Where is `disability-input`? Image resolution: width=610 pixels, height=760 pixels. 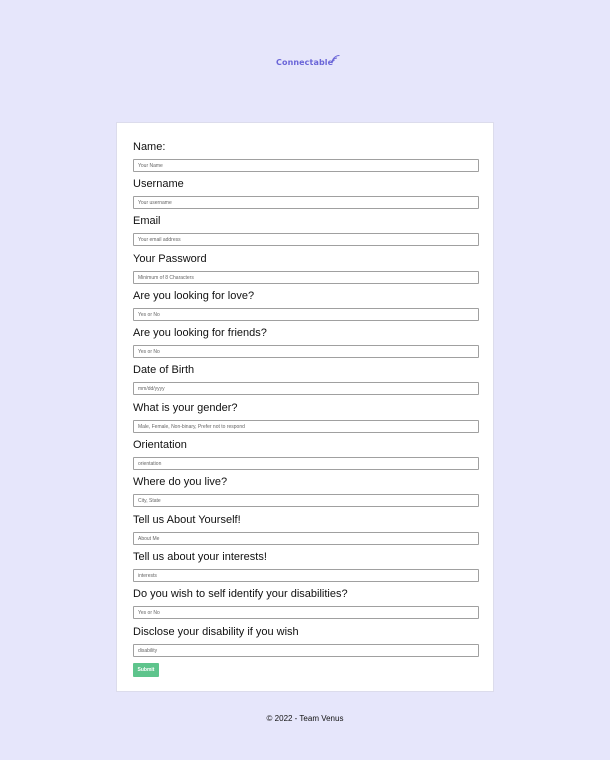 disability-input is located at coordinates (306, 650).